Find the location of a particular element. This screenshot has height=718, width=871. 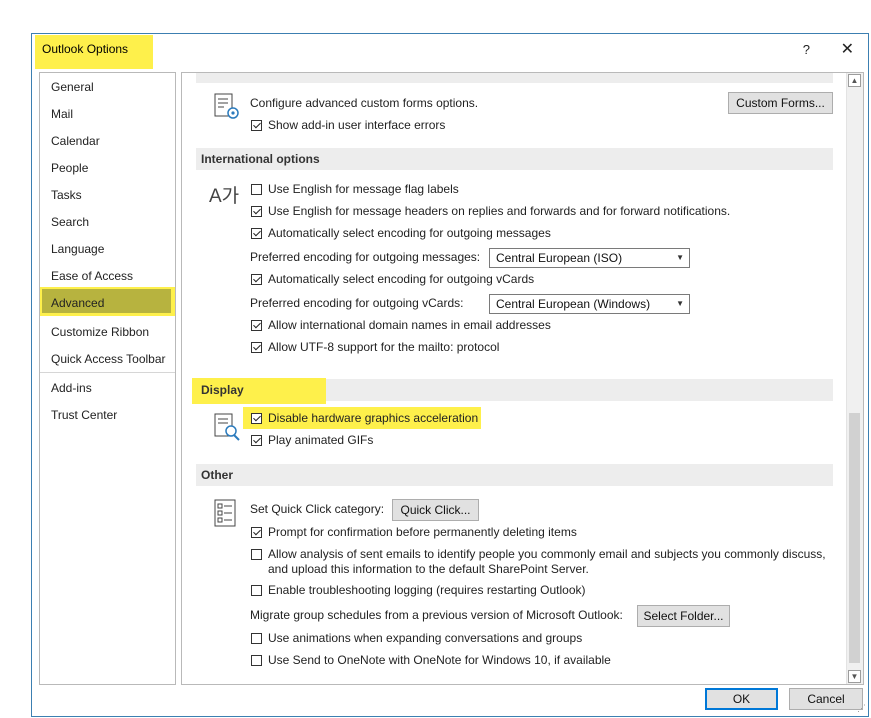

display-icon is located at coordinates (227, 427).